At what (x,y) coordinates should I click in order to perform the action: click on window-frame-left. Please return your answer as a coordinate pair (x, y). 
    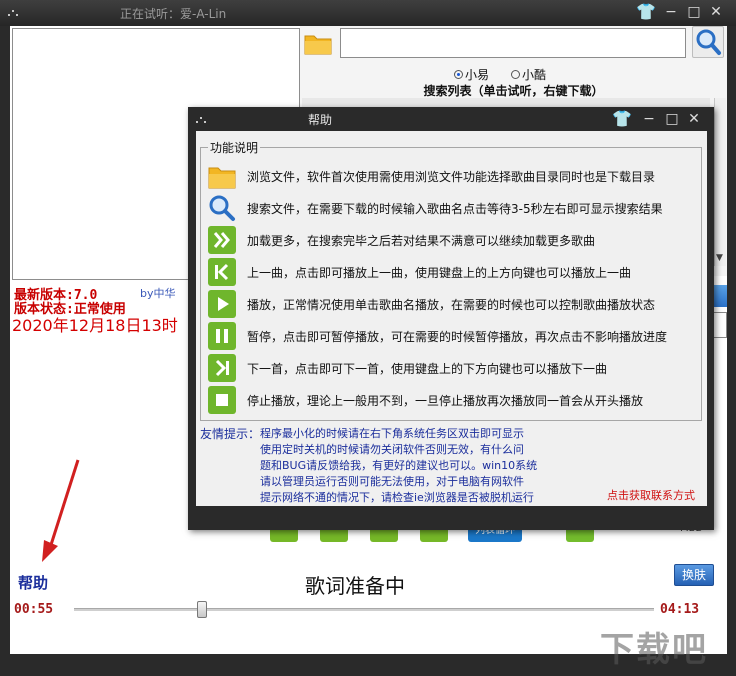
    Looking at the image, I should click on (5, 340).